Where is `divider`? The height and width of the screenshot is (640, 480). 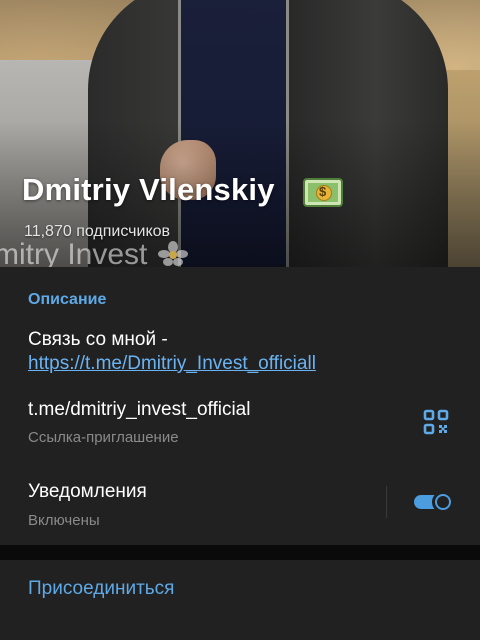
divider is located at coordinates (386, 502).